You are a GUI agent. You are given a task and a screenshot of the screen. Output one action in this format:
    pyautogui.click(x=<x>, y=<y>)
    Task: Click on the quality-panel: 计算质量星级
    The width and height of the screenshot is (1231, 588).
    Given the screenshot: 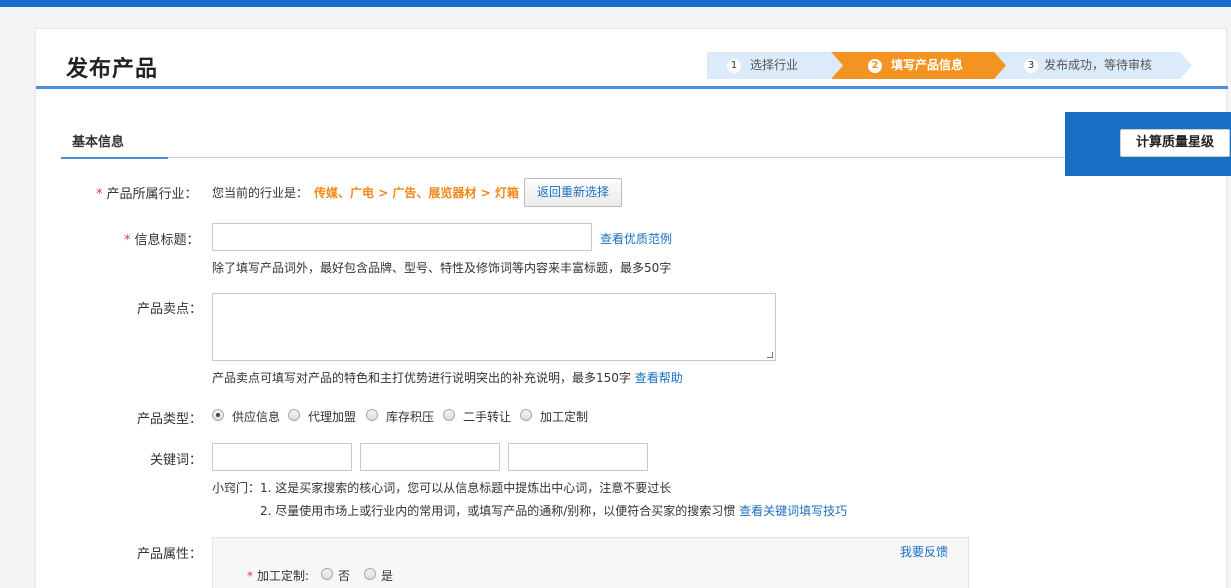 What is the action you would take?
    pyautogui.click(x=1148, y=144)
    